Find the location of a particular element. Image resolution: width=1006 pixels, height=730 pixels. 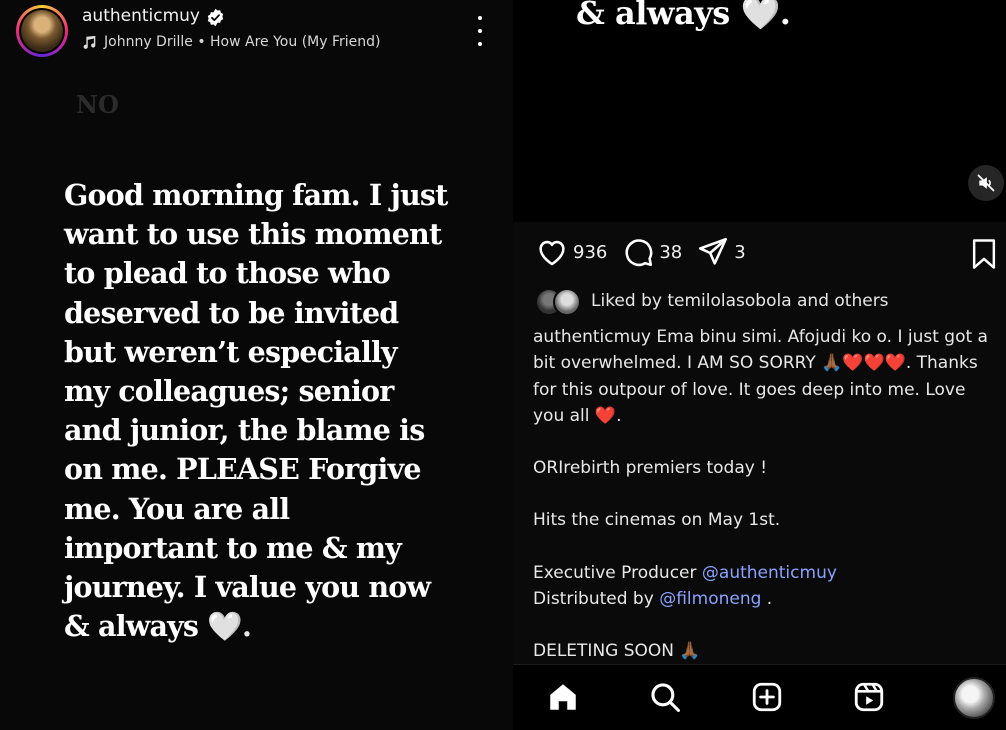

exec-label: Executive Producer is located at coordinates (617, 572).